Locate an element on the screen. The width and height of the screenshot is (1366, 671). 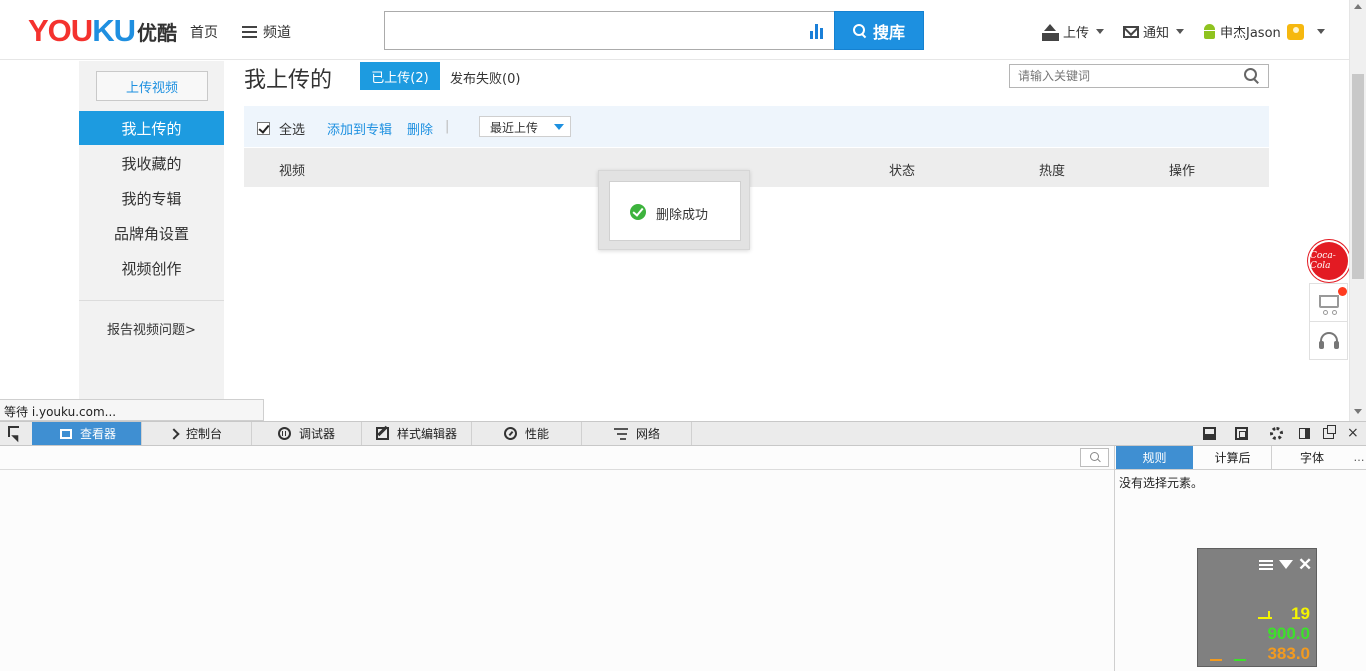
performance-icon is located at coordinates (510, 433).